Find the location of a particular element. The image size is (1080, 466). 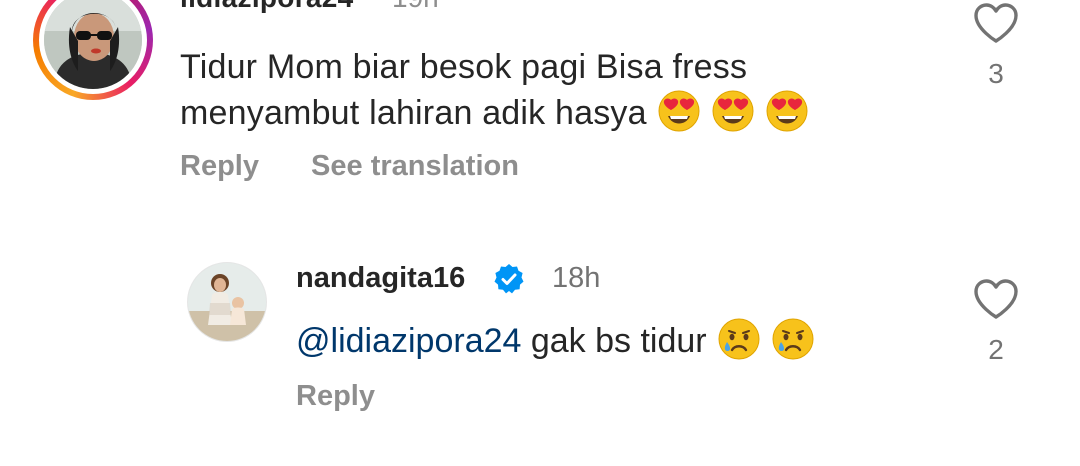

story-ring-avatar is located at coordinates (93, 50).